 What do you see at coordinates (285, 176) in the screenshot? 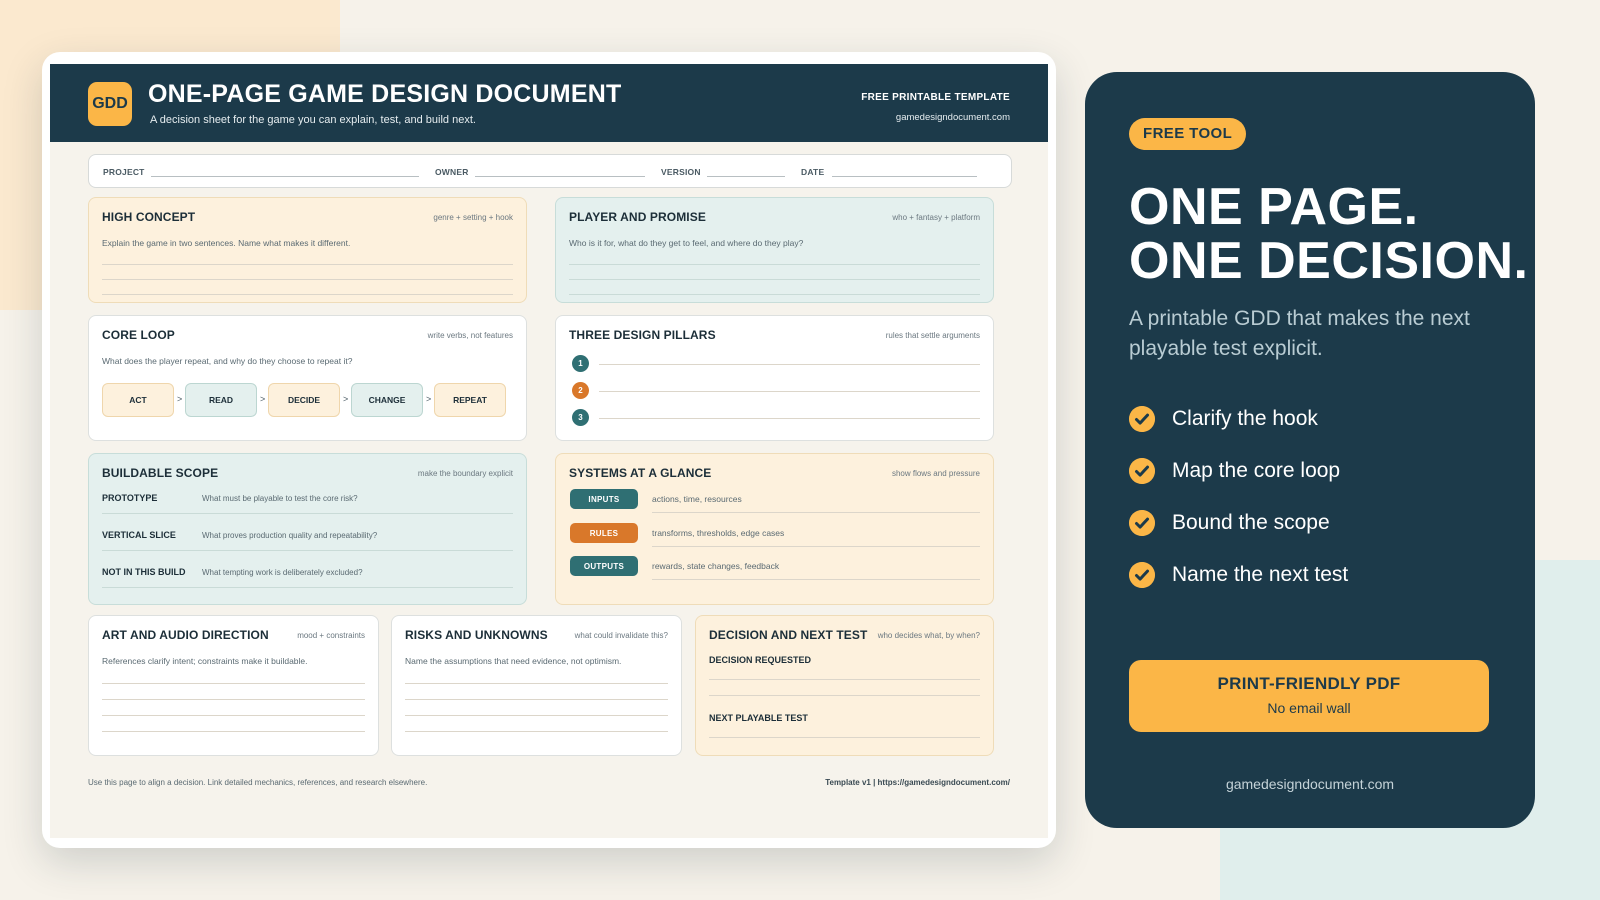
I see `project-field` at bounding box center [285, 176].